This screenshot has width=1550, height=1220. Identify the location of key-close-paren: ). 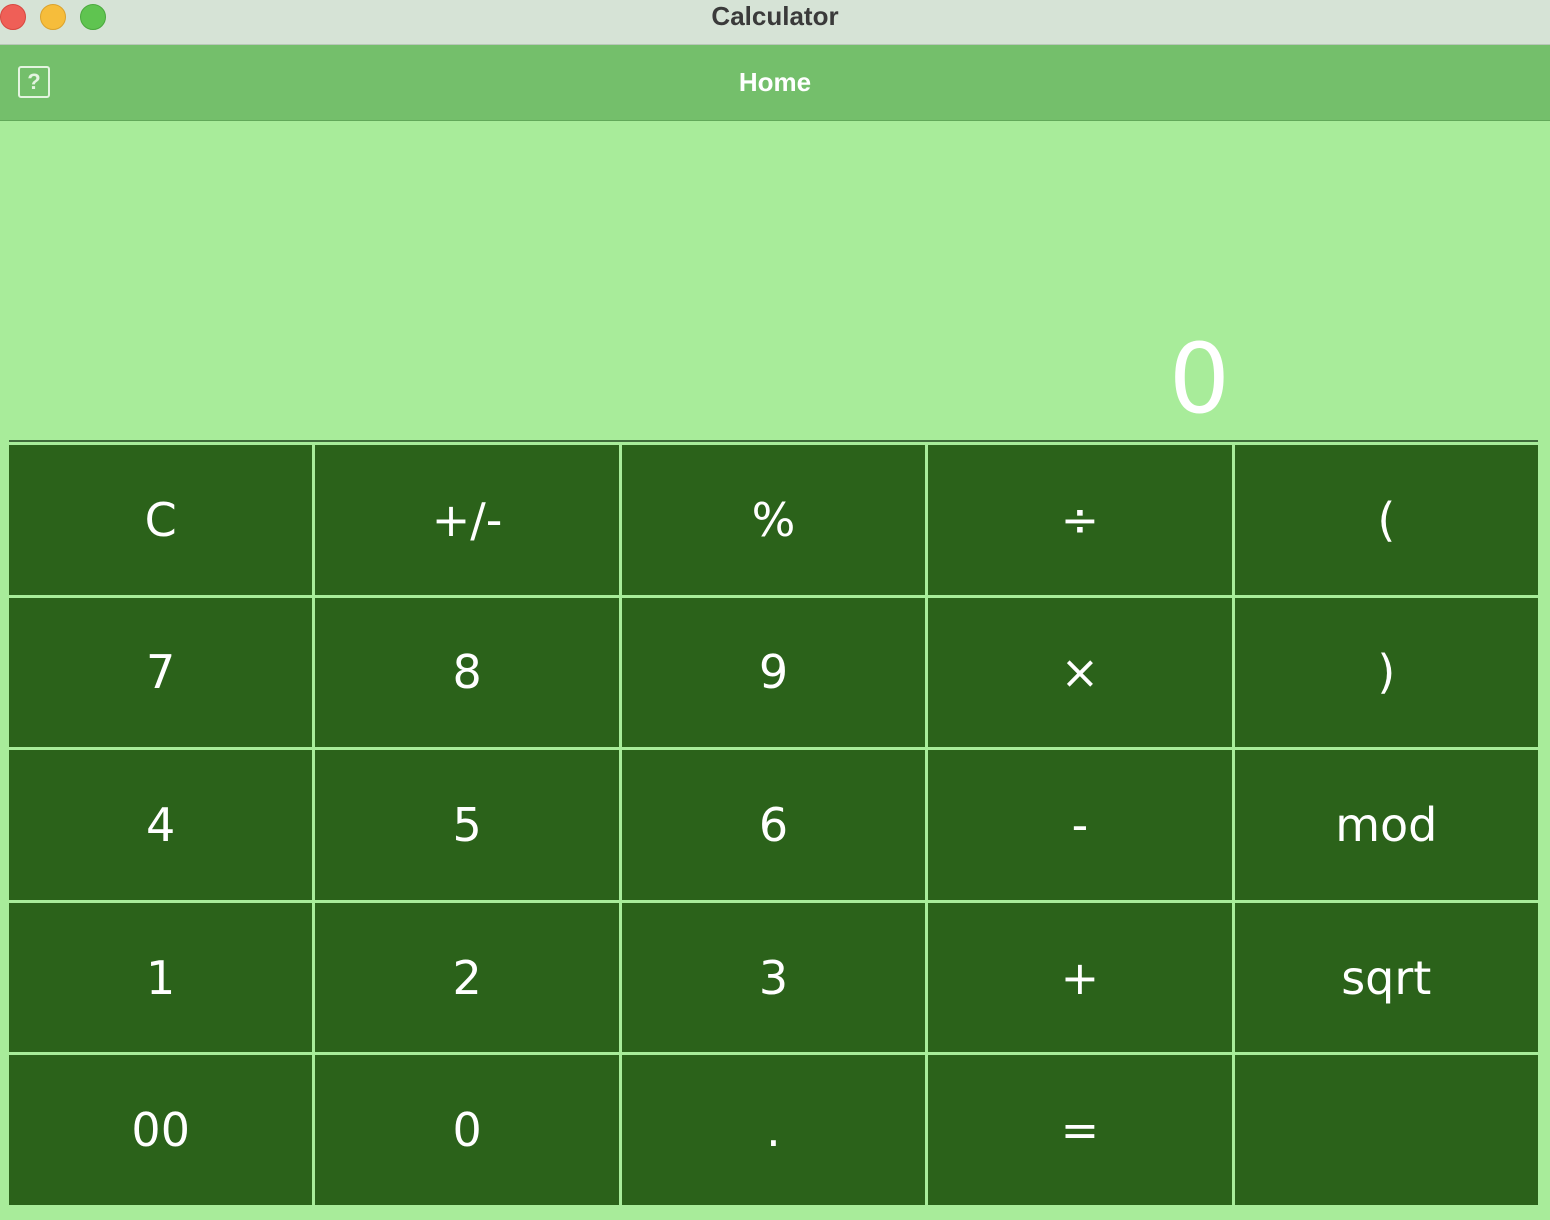
(1386, 672).